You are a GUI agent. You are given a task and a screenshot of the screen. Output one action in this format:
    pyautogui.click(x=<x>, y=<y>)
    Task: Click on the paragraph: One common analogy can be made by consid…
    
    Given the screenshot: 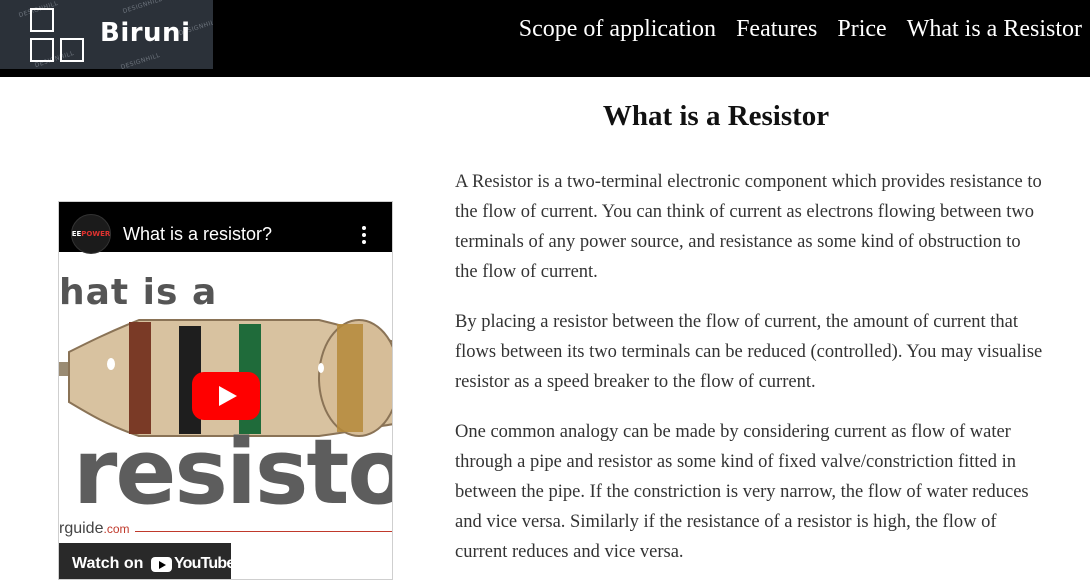 What is the action you would take?
    pyautogui.click(x=742, y=492)
    